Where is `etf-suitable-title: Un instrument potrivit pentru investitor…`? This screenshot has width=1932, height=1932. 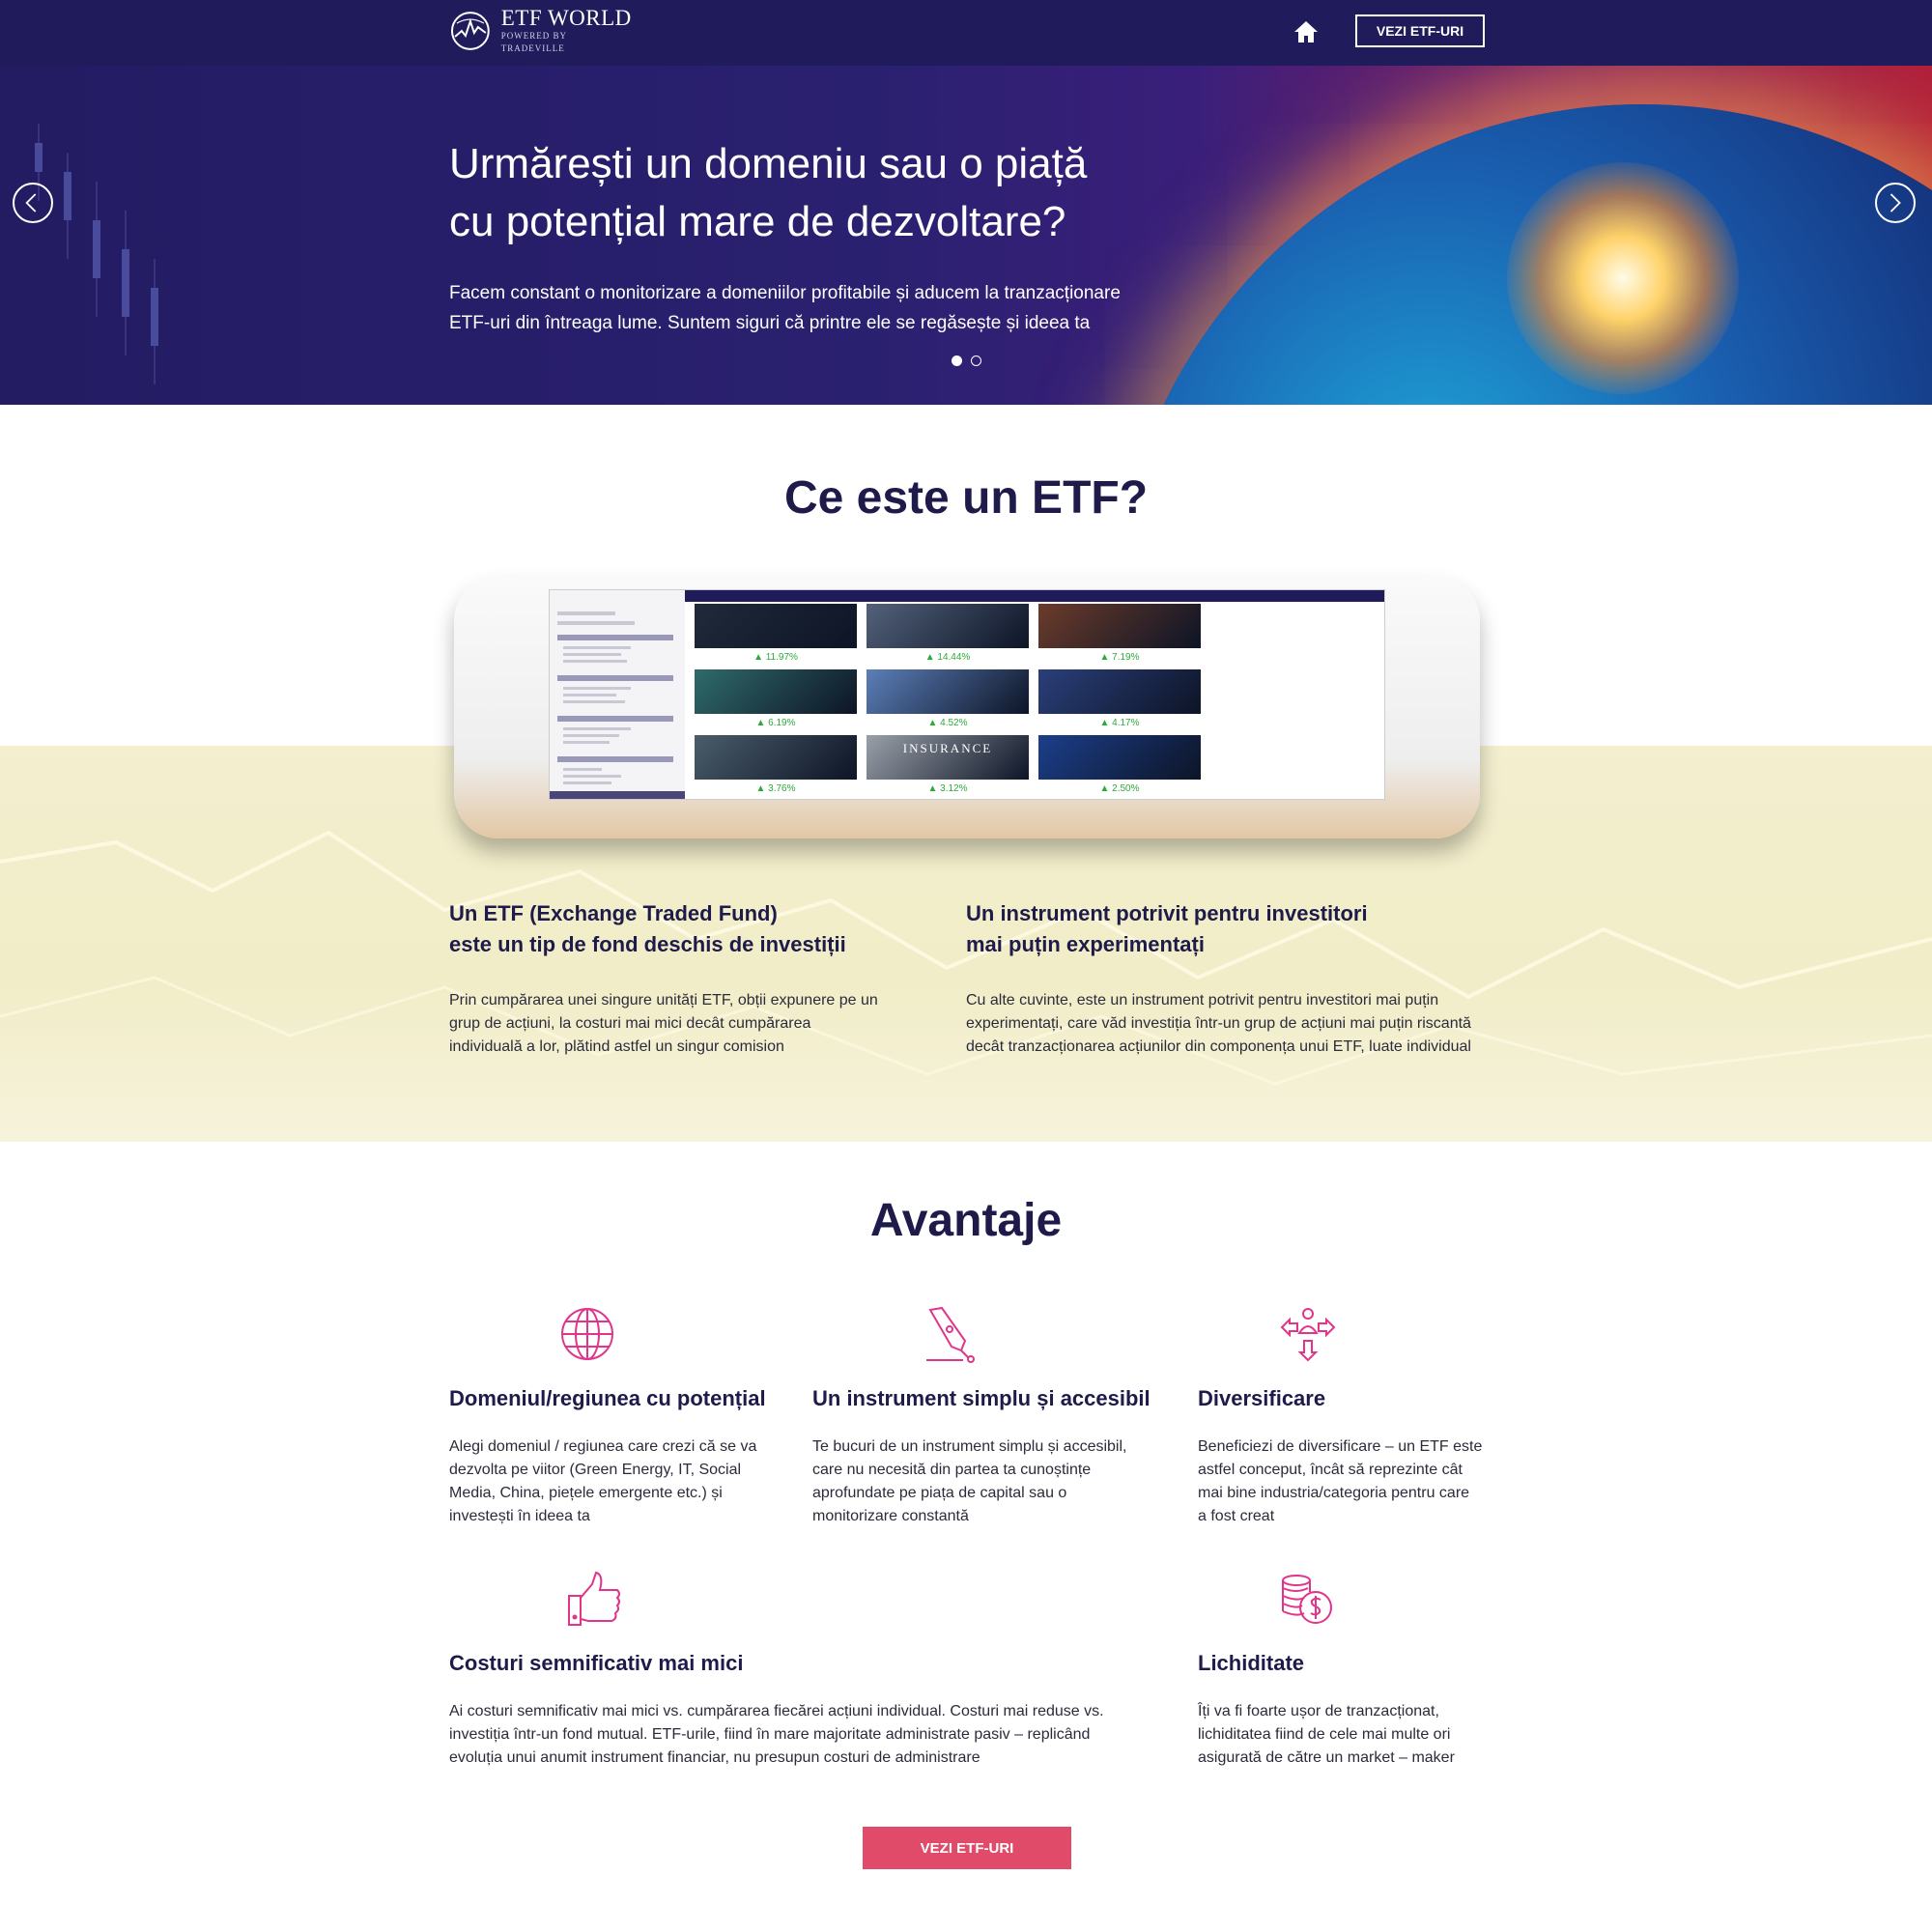
etf-suitable-title: Un instrument potrivit pentru investitor… is located at coordinates (1217, 929).